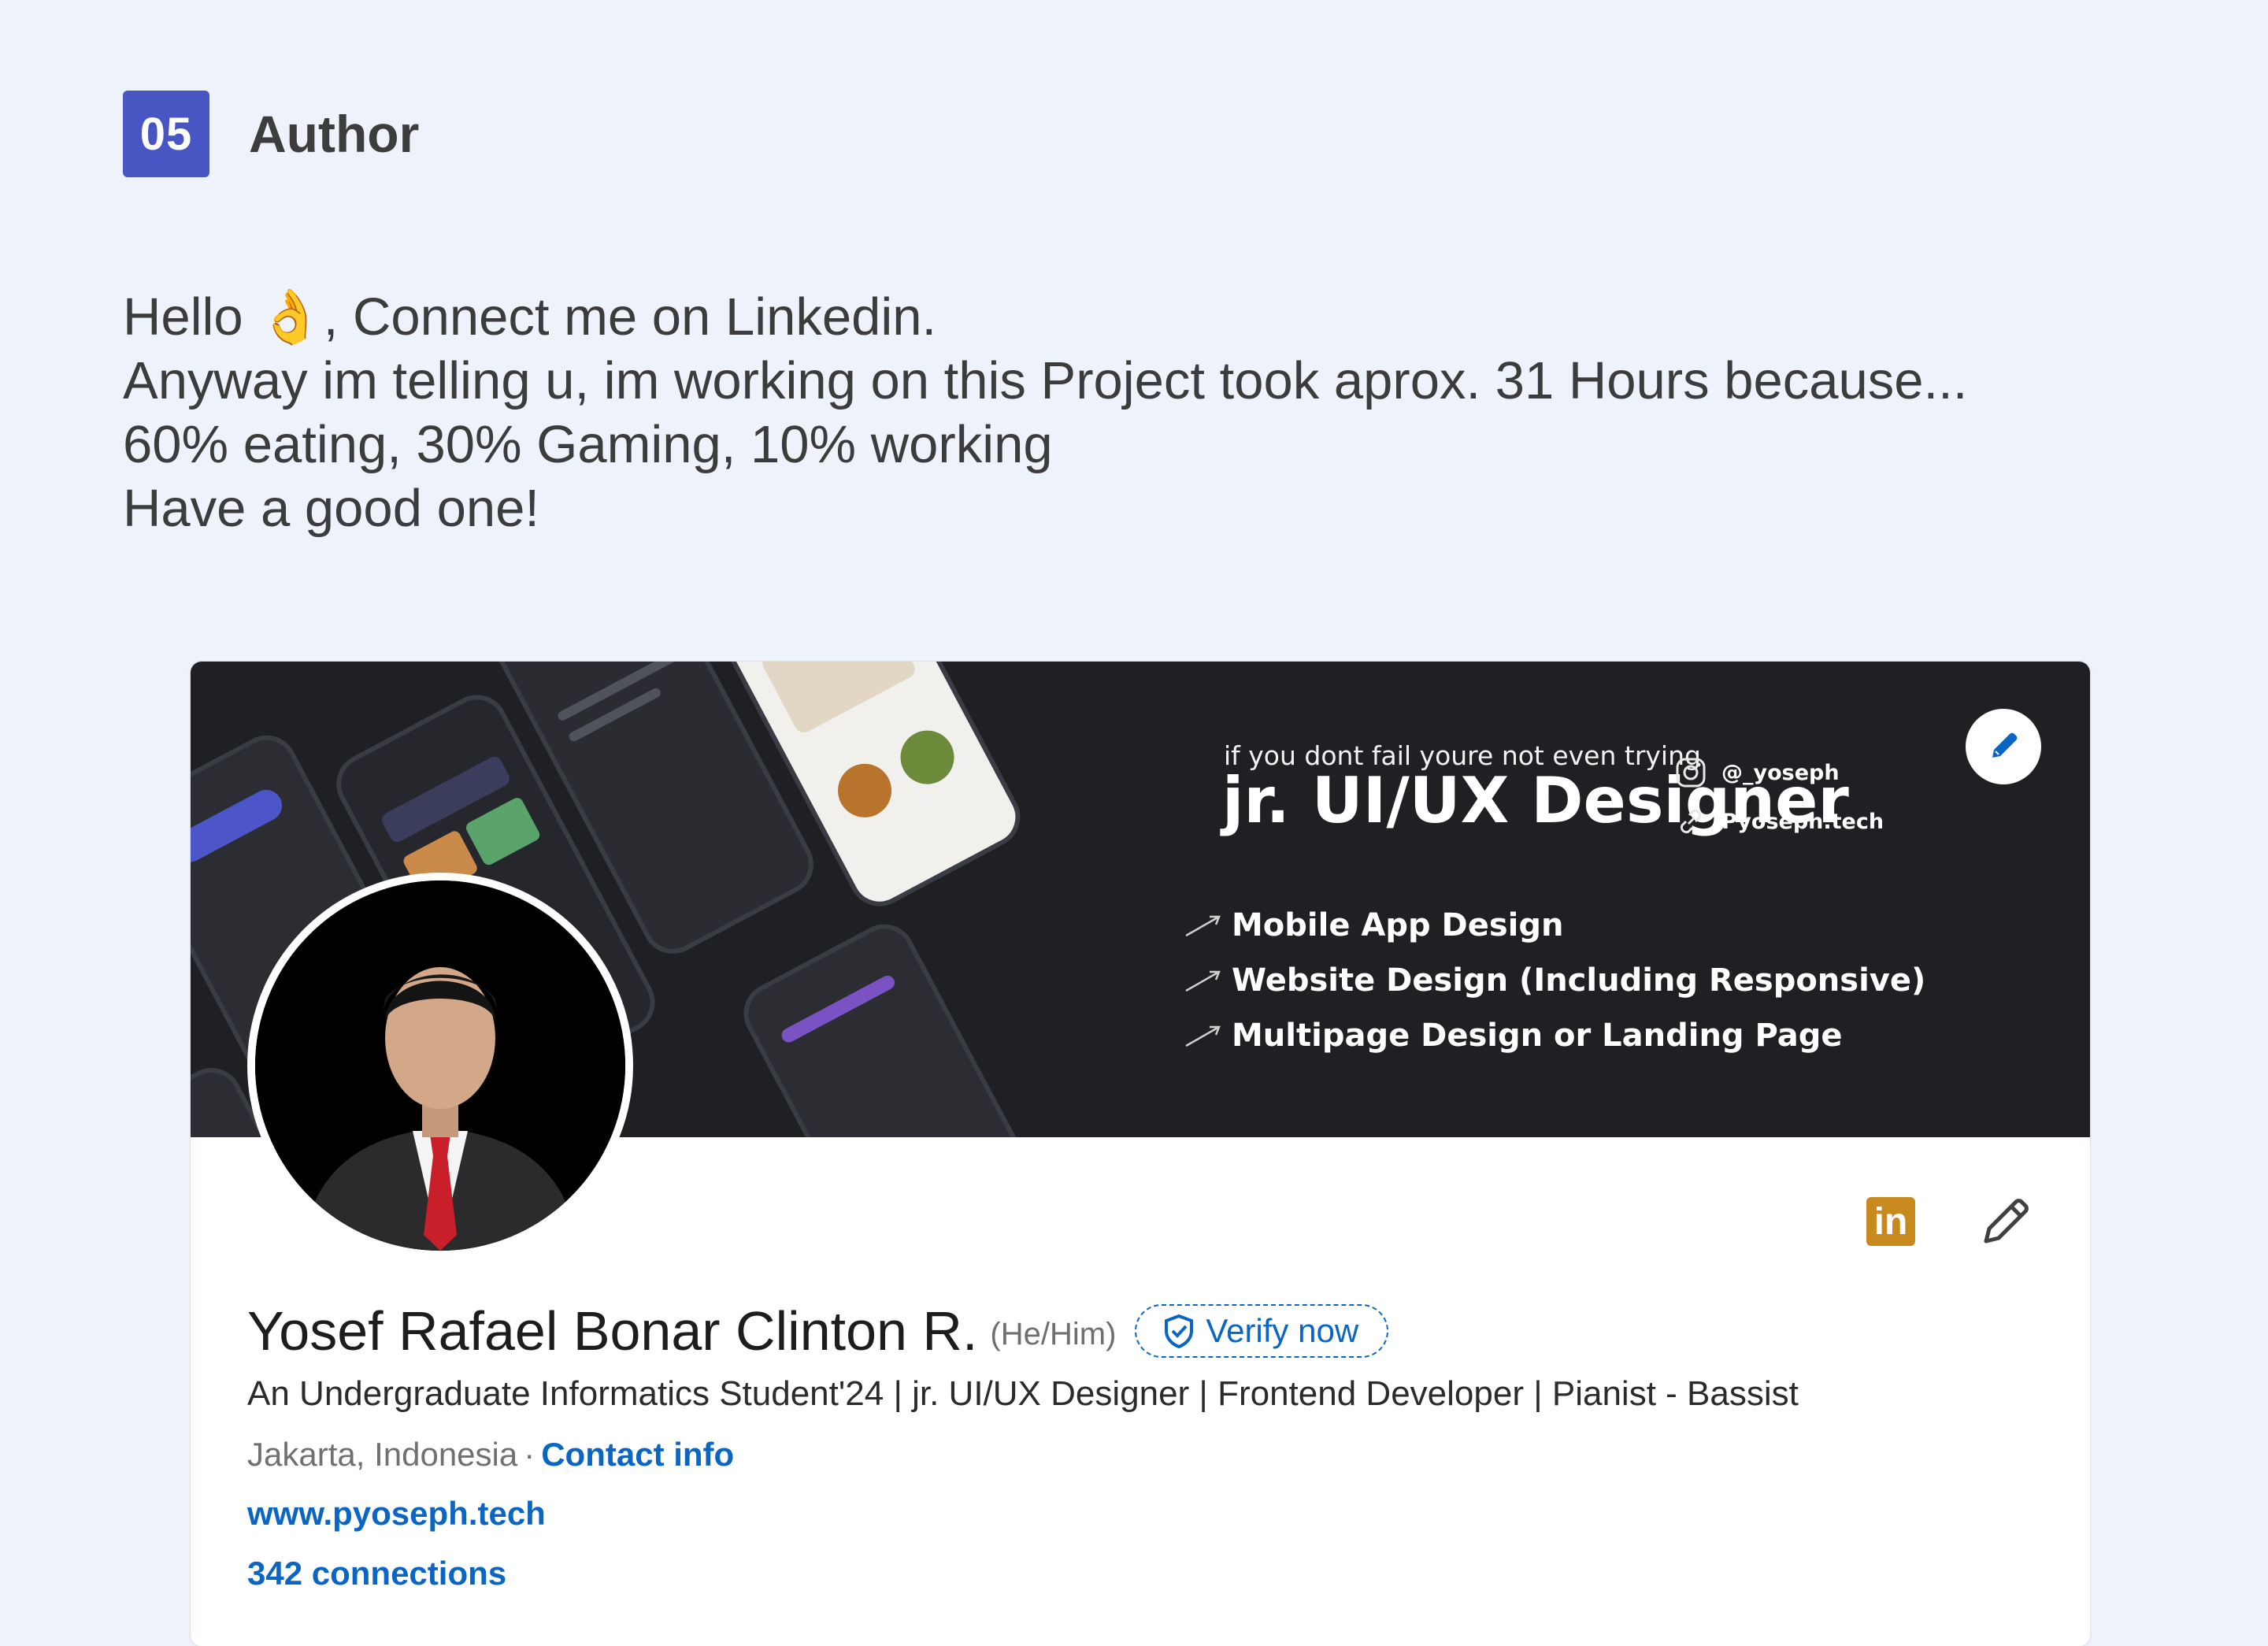 The width and height of the screenshot is (2268, 1646). What do you see at coordinates (1579, 981) in the screenshot?
I see `service-label: Website Design (Including Responsive)` at bounding box center [1579, 981].